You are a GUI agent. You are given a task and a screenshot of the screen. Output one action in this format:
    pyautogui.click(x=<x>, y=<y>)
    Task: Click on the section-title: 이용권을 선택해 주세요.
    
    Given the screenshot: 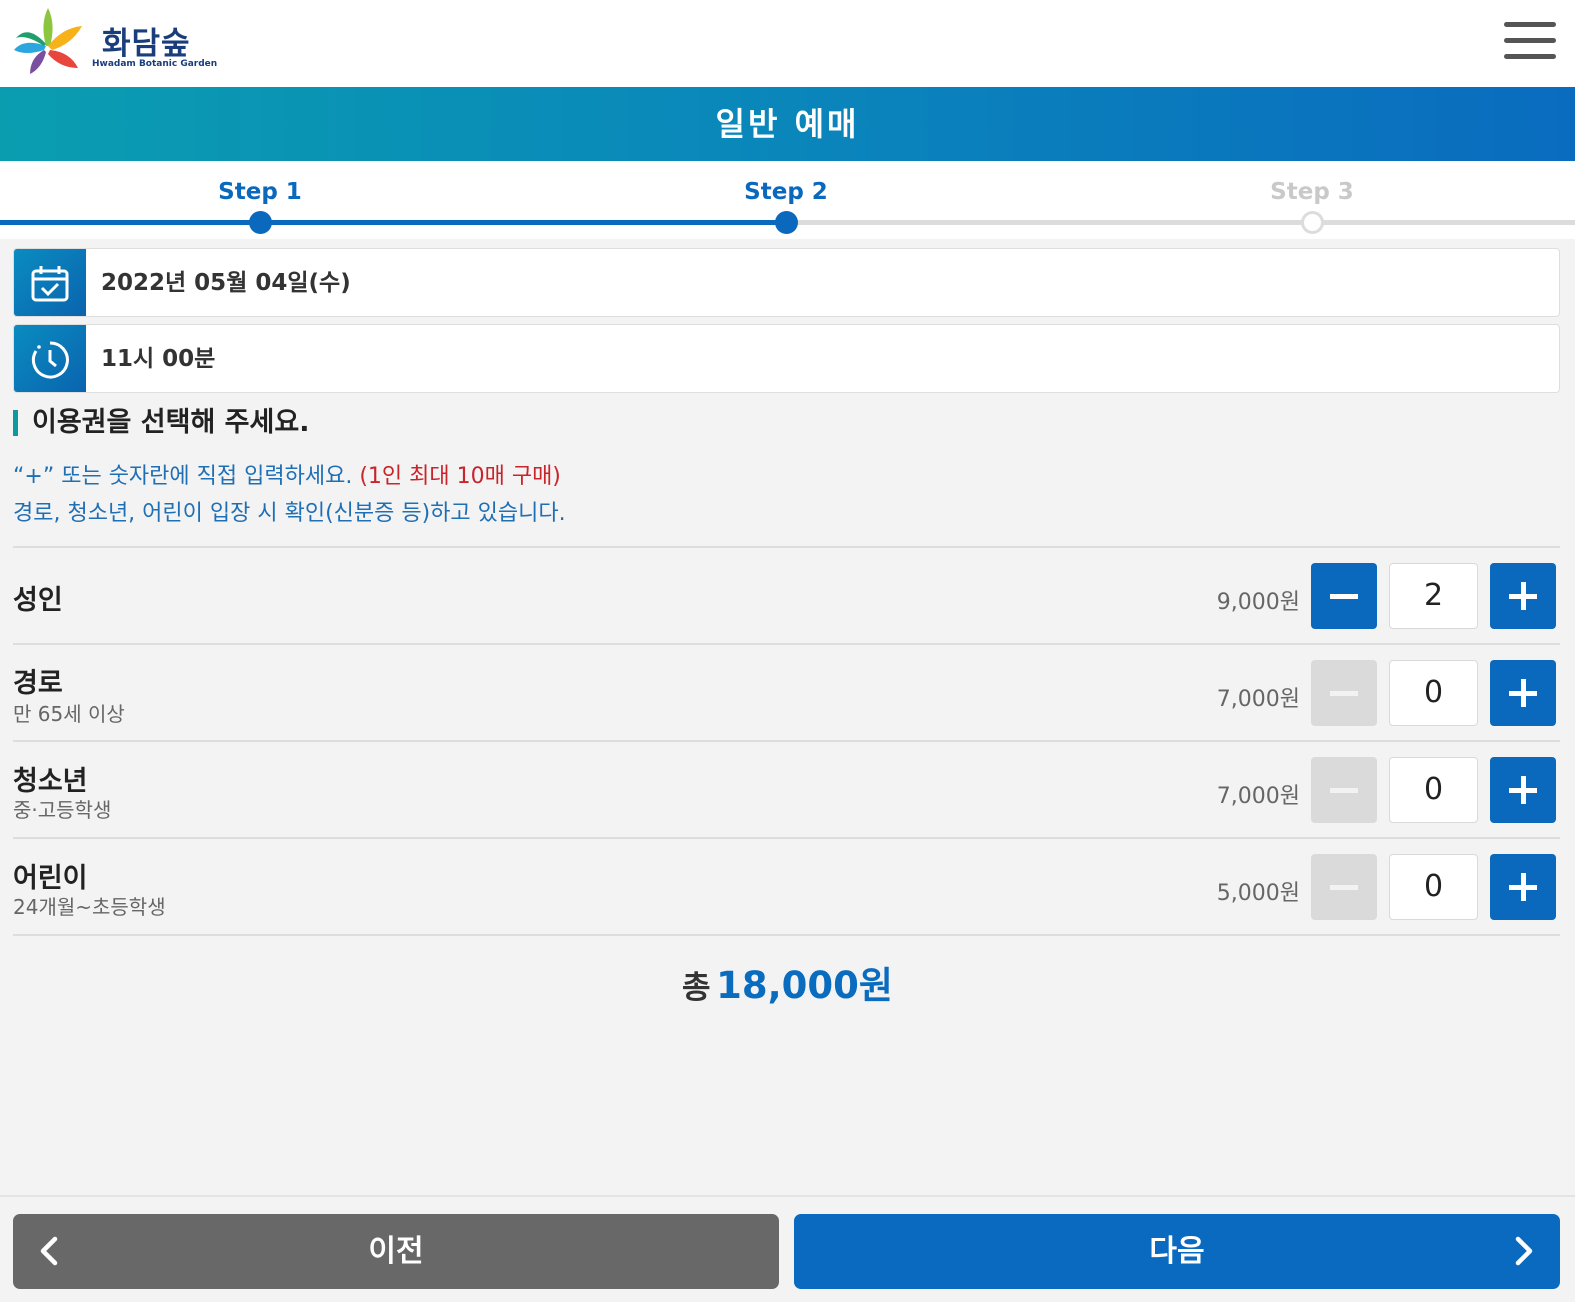 What is the action you would take?
    pyautogui.click(x=161, y=422)
    